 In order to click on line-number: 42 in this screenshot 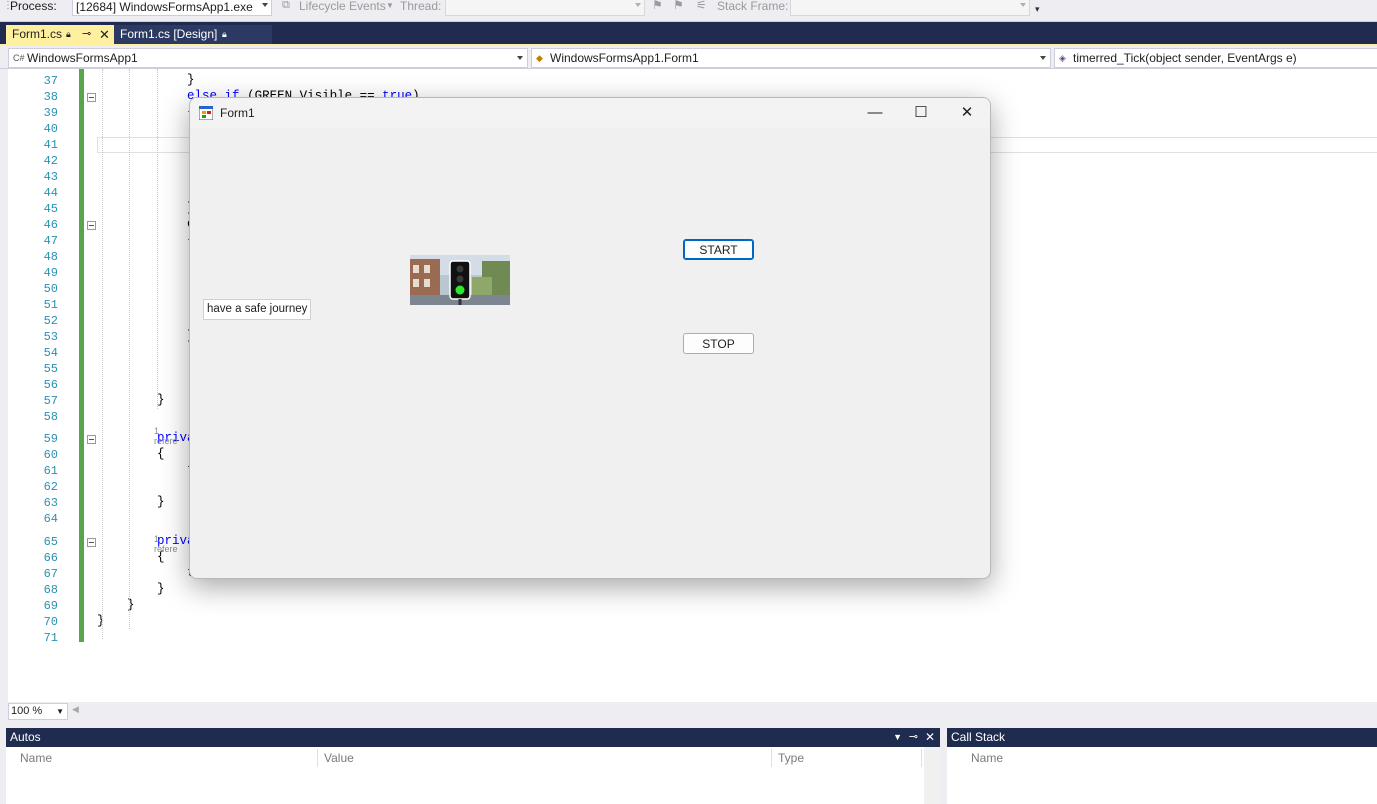, I will do `click(50, 161)`.